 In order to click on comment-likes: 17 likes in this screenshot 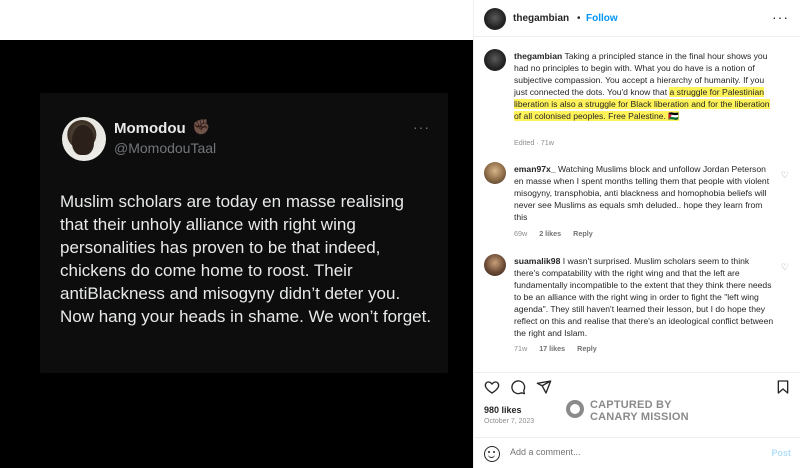, I will do `click(552, 348)`.